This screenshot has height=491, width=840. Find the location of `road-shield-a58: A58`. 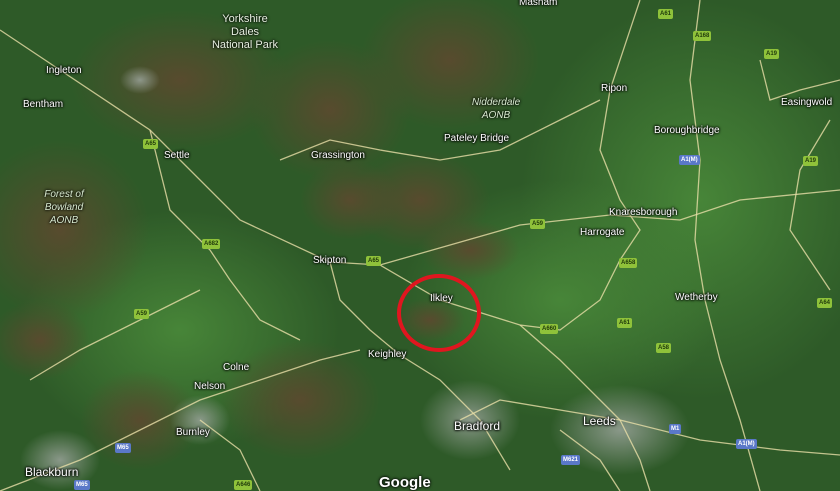

road-shield-a58: A58 is located at coordinates (664, 348).